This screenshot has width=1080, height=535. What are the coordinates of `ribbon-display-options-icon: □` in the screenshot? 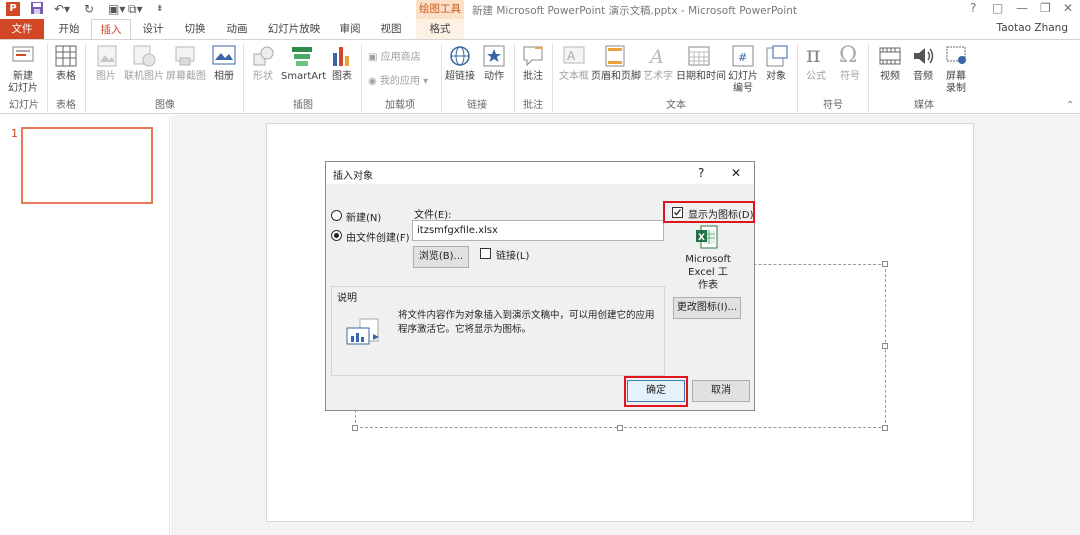 It's located at (997, 8).